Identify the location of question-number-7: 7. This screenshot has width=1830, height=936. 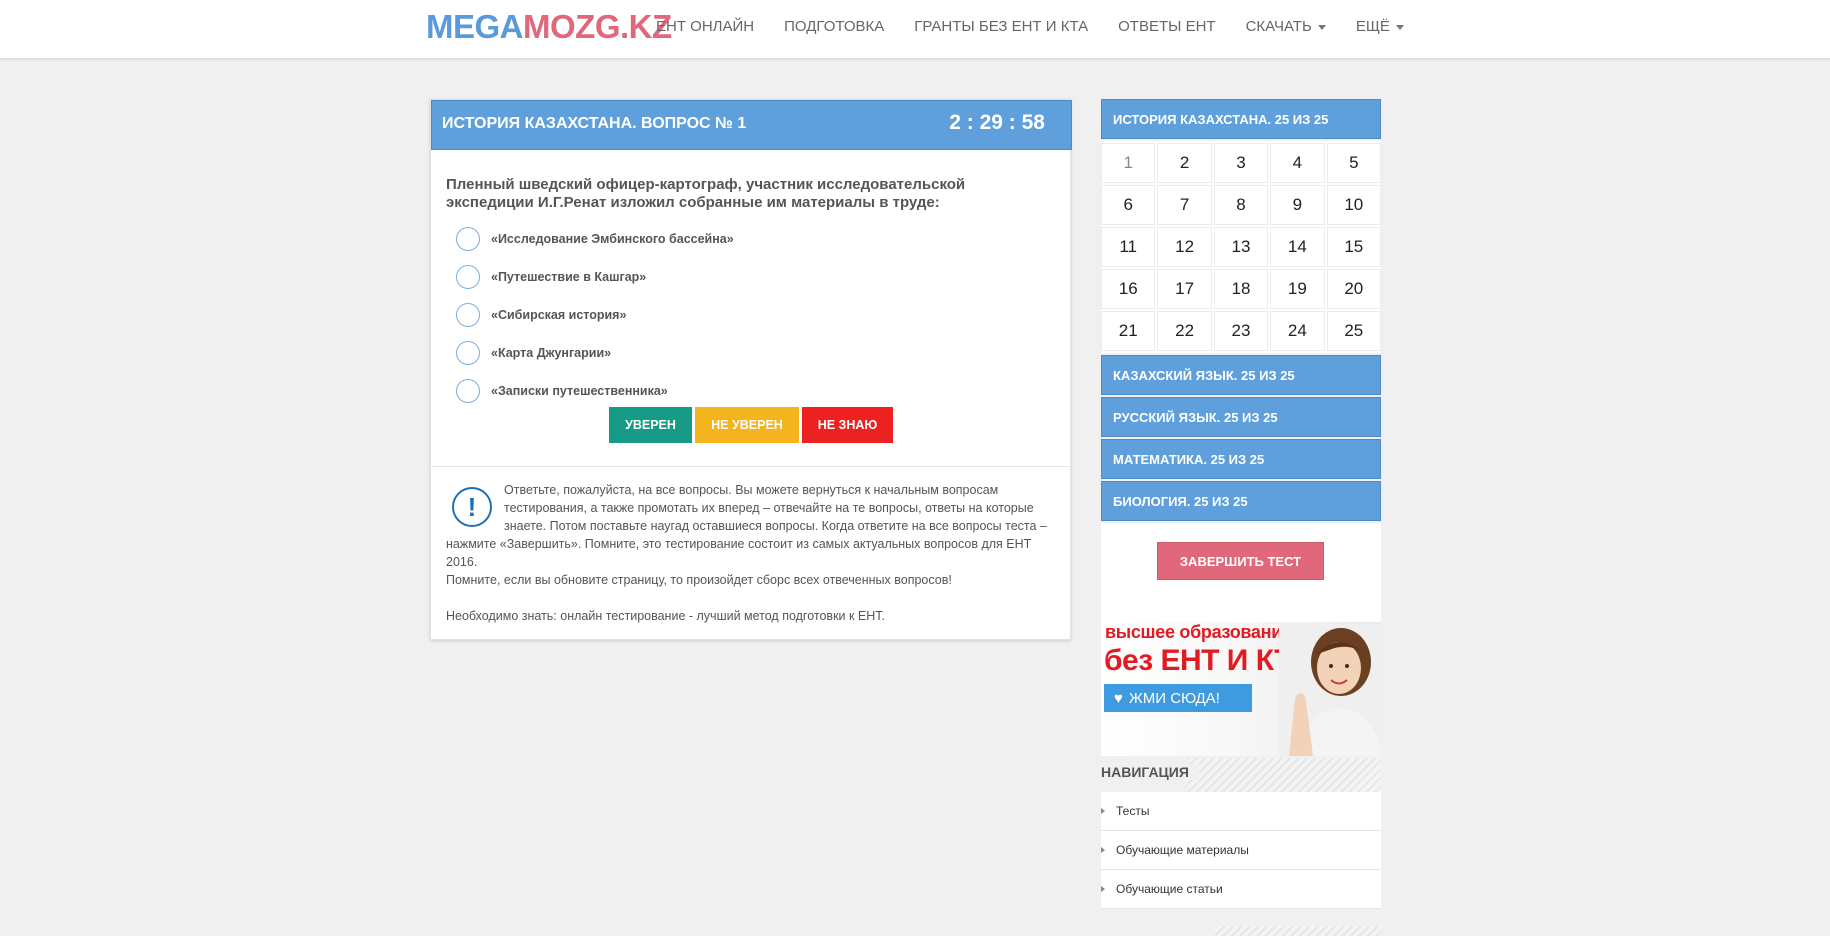
(1184, 205).